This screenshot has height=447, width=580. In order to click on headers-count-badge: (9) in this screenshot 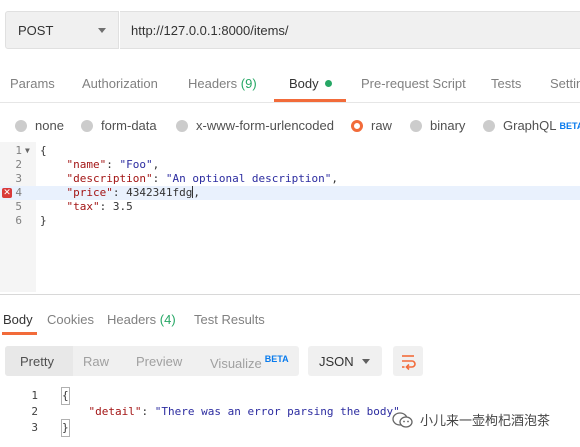, I will do `click(248, 83)`.